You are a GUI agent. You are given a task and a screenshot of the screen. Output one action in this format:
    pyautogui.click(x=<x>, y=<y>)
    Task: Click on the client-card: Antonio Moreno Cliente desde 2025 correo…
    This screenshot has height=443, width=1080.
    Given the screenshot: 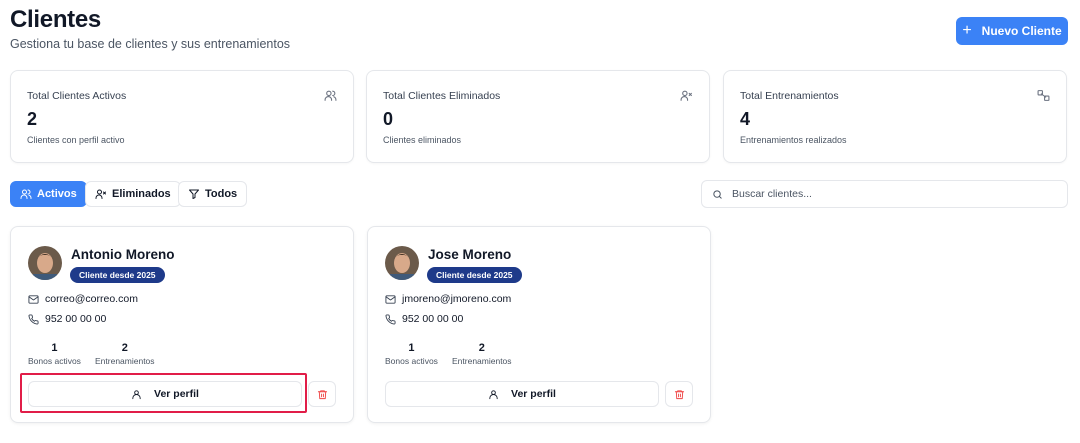 What is the action you would take?
    pyautogui.click(x=182, y=324)
    